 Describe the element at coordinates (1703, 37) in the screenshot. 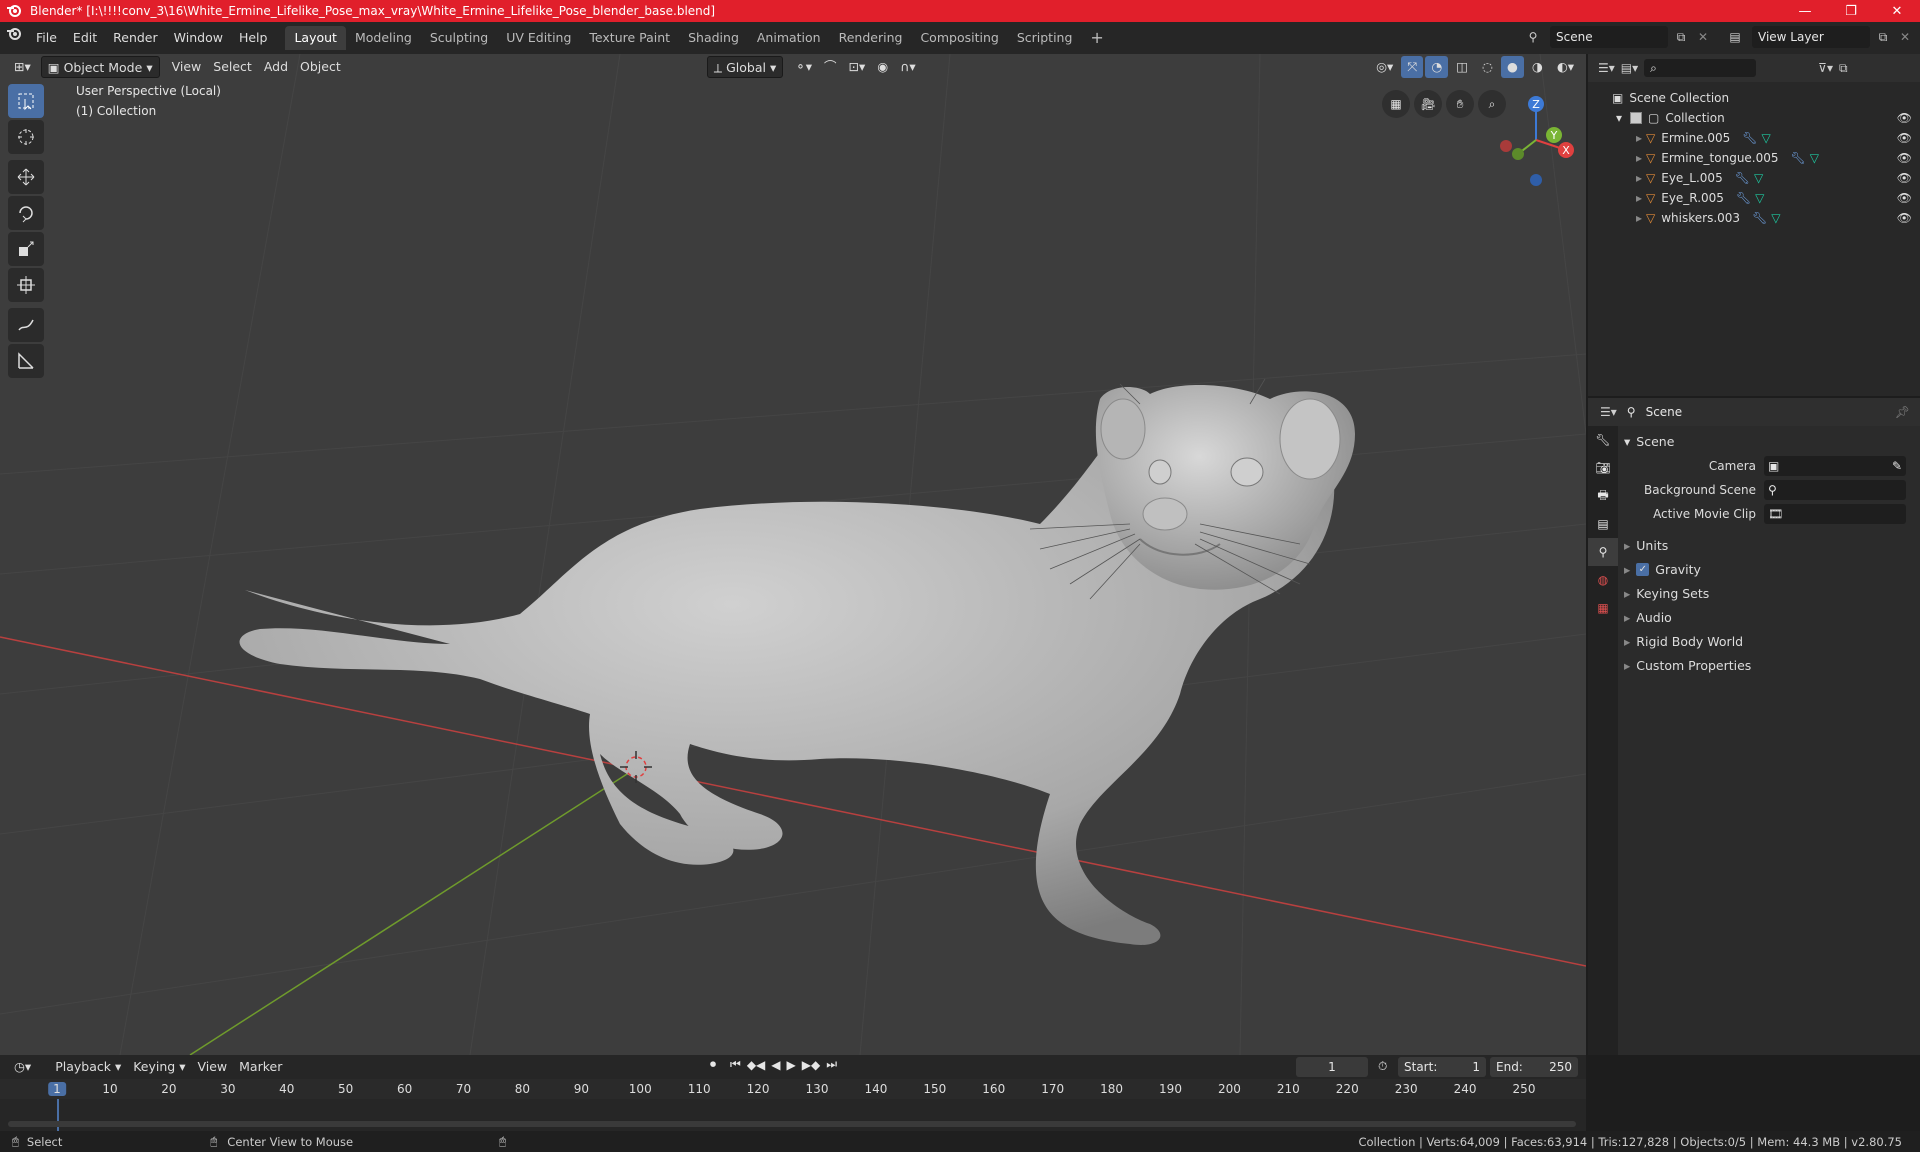

I see `delete-scene-icon: ✕` at that location.